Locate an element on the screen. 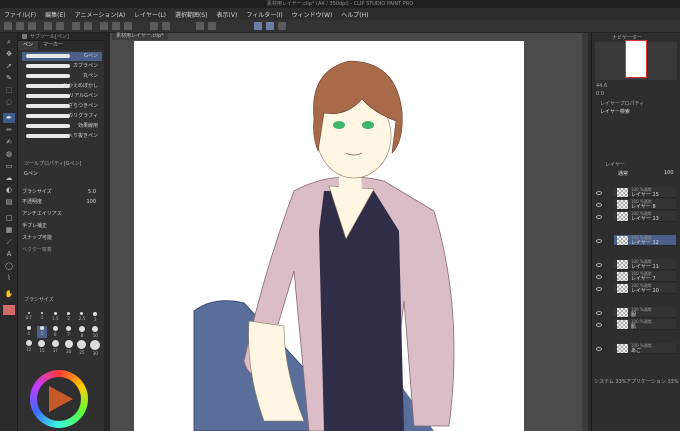  lasso-icon: ◌ is located at coordinates (9, 102).